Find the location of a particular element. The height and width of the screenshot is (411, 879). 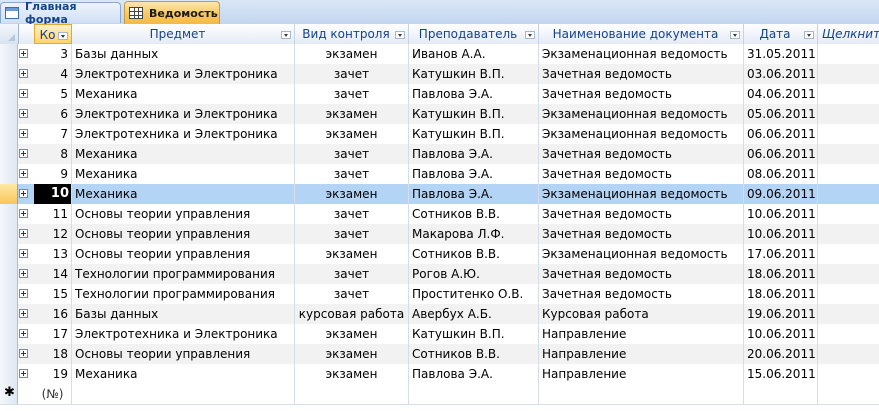

cell-ko: 4 is located at coordinates (53, 74).